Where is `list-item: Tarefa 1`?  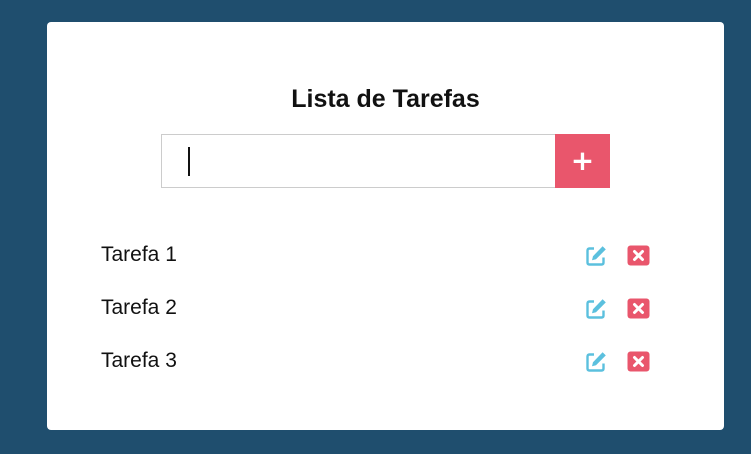 list-item: Tarefa 1 is located at coordinates (376, 255).